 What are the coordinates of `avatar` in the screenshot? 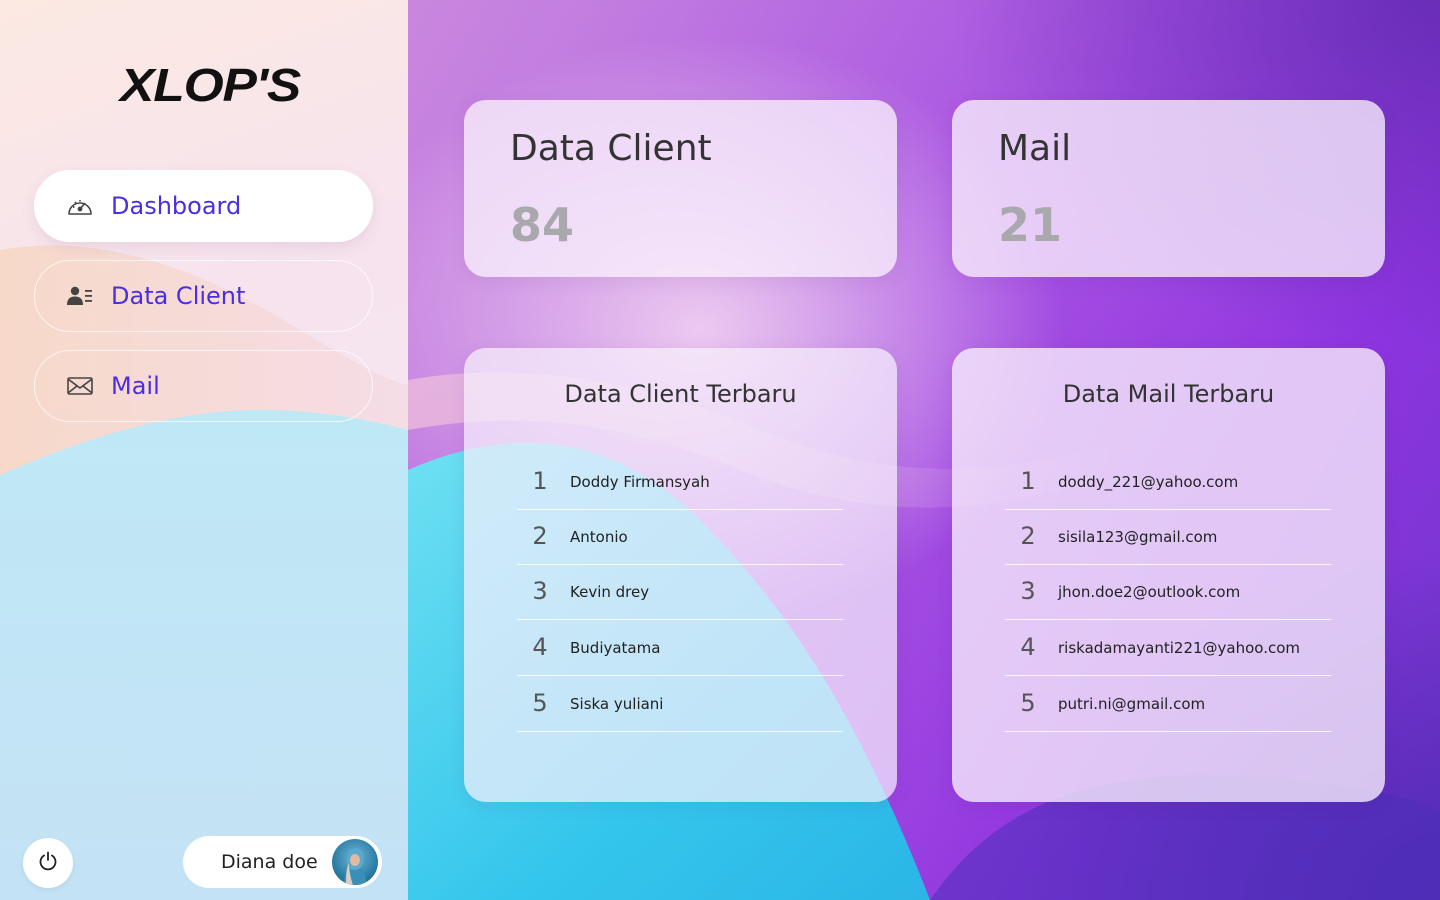 It's located at (355, 862).